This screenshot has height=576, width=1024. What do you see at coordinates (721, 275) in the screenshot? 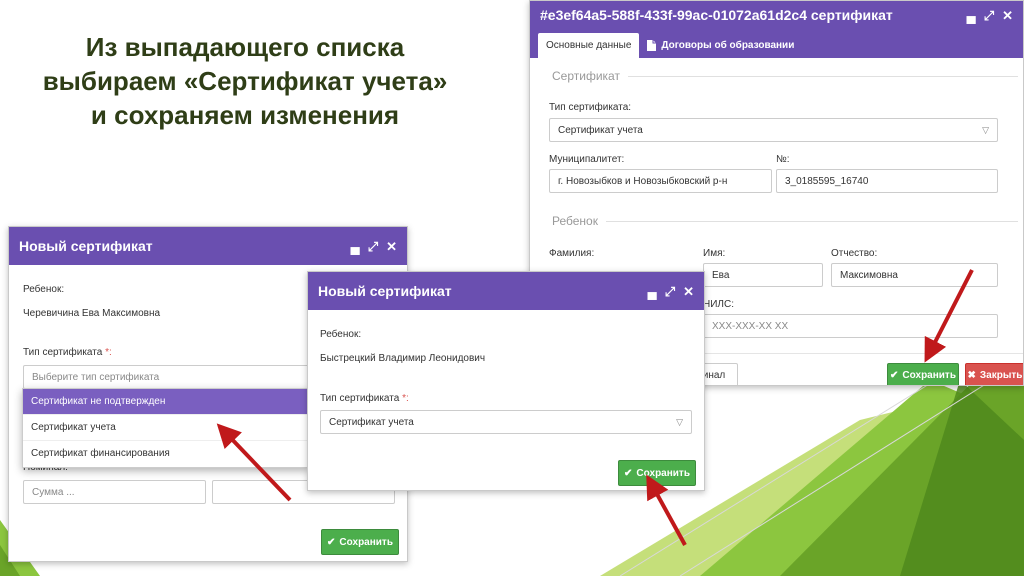
I see `field-value: Ева` at bounding box center [721, 275].